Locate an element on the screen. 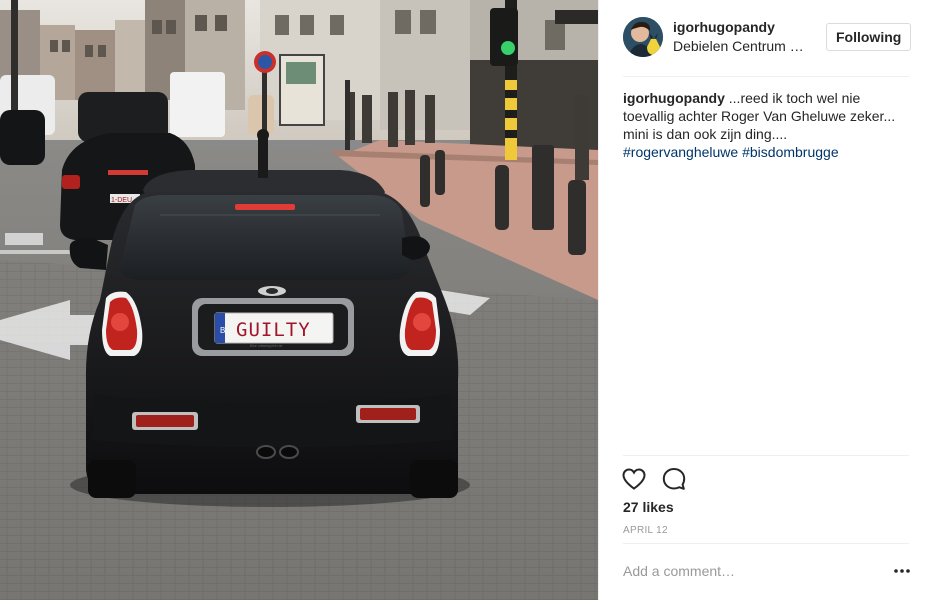  plate-country-code: B is located at coordinates (222, 330).